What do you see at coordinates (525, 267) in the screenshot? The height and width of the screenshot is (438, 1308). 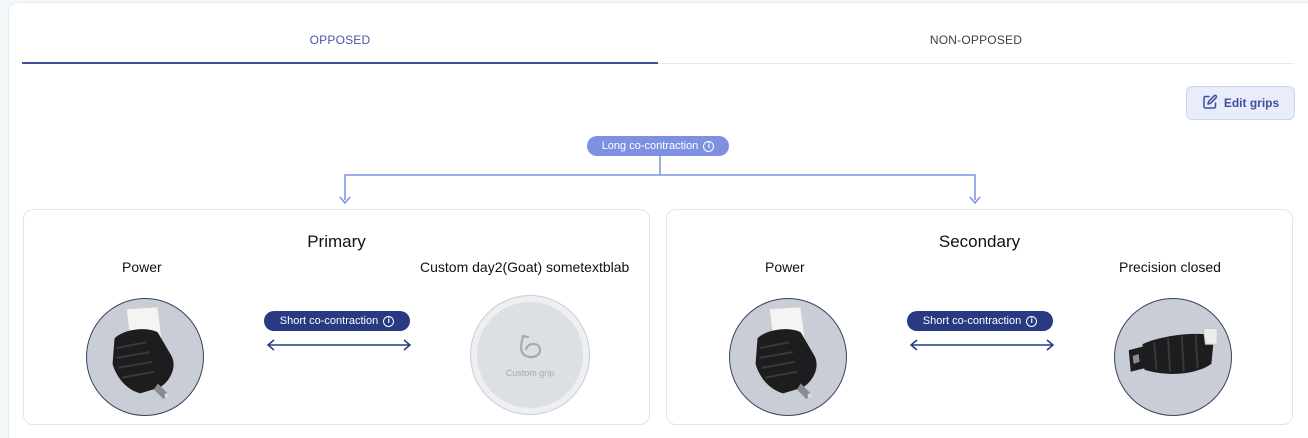 I see `primary-right-grip-label: Custom day2(Goat) sometextblab` at bounding box center [525, 267].